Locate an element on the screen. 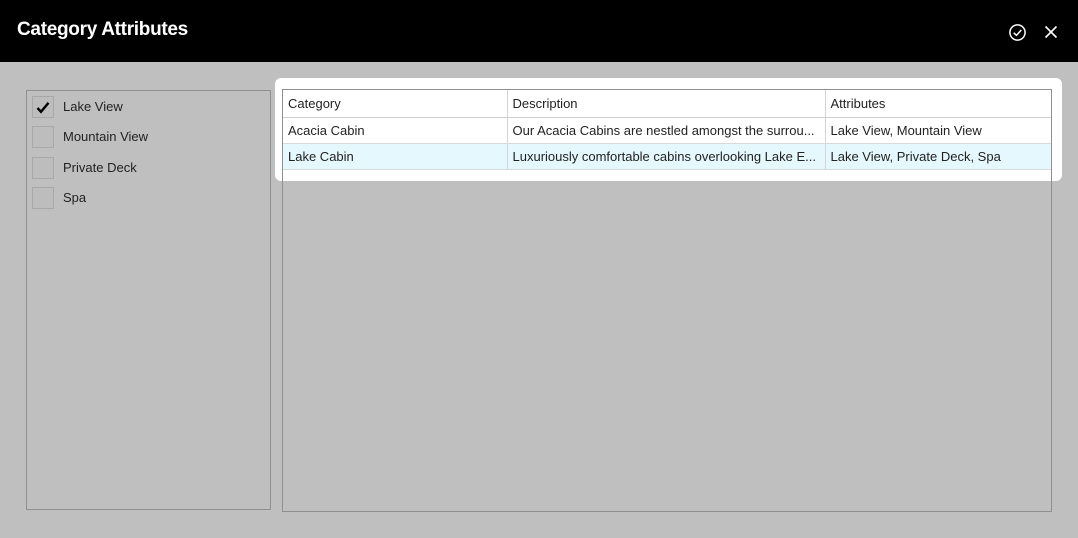 The height and width of the screenshot is (538, 1078). confirm-button is located at coordinates (1017, 32).